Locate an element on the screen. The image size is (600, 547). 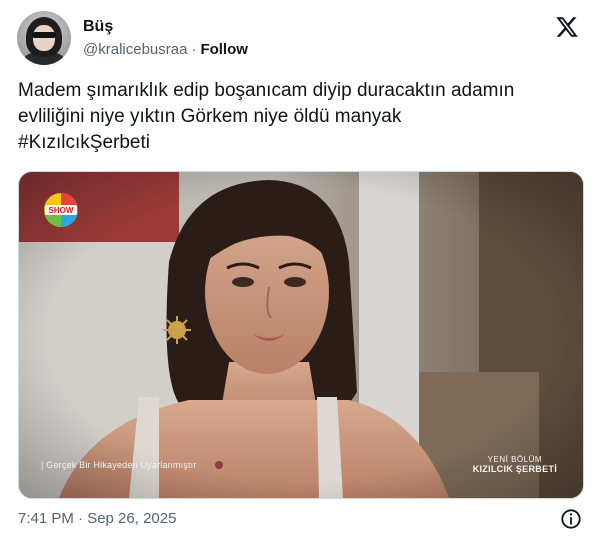
handle: @kralicebusraa is located at coordinates (135, 49).